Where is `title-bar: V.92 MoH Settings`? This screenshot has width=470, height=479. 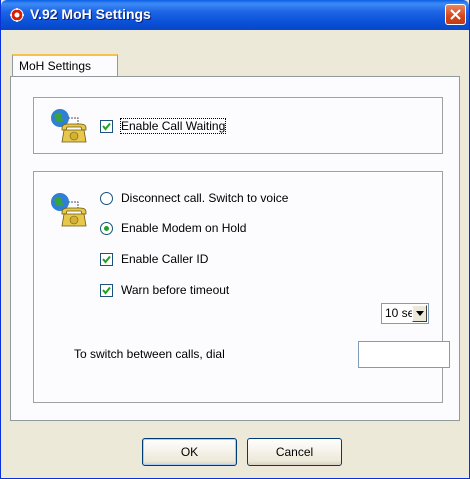 title-bar: V.92 MoH Settings is located at coordinates (235, 15).